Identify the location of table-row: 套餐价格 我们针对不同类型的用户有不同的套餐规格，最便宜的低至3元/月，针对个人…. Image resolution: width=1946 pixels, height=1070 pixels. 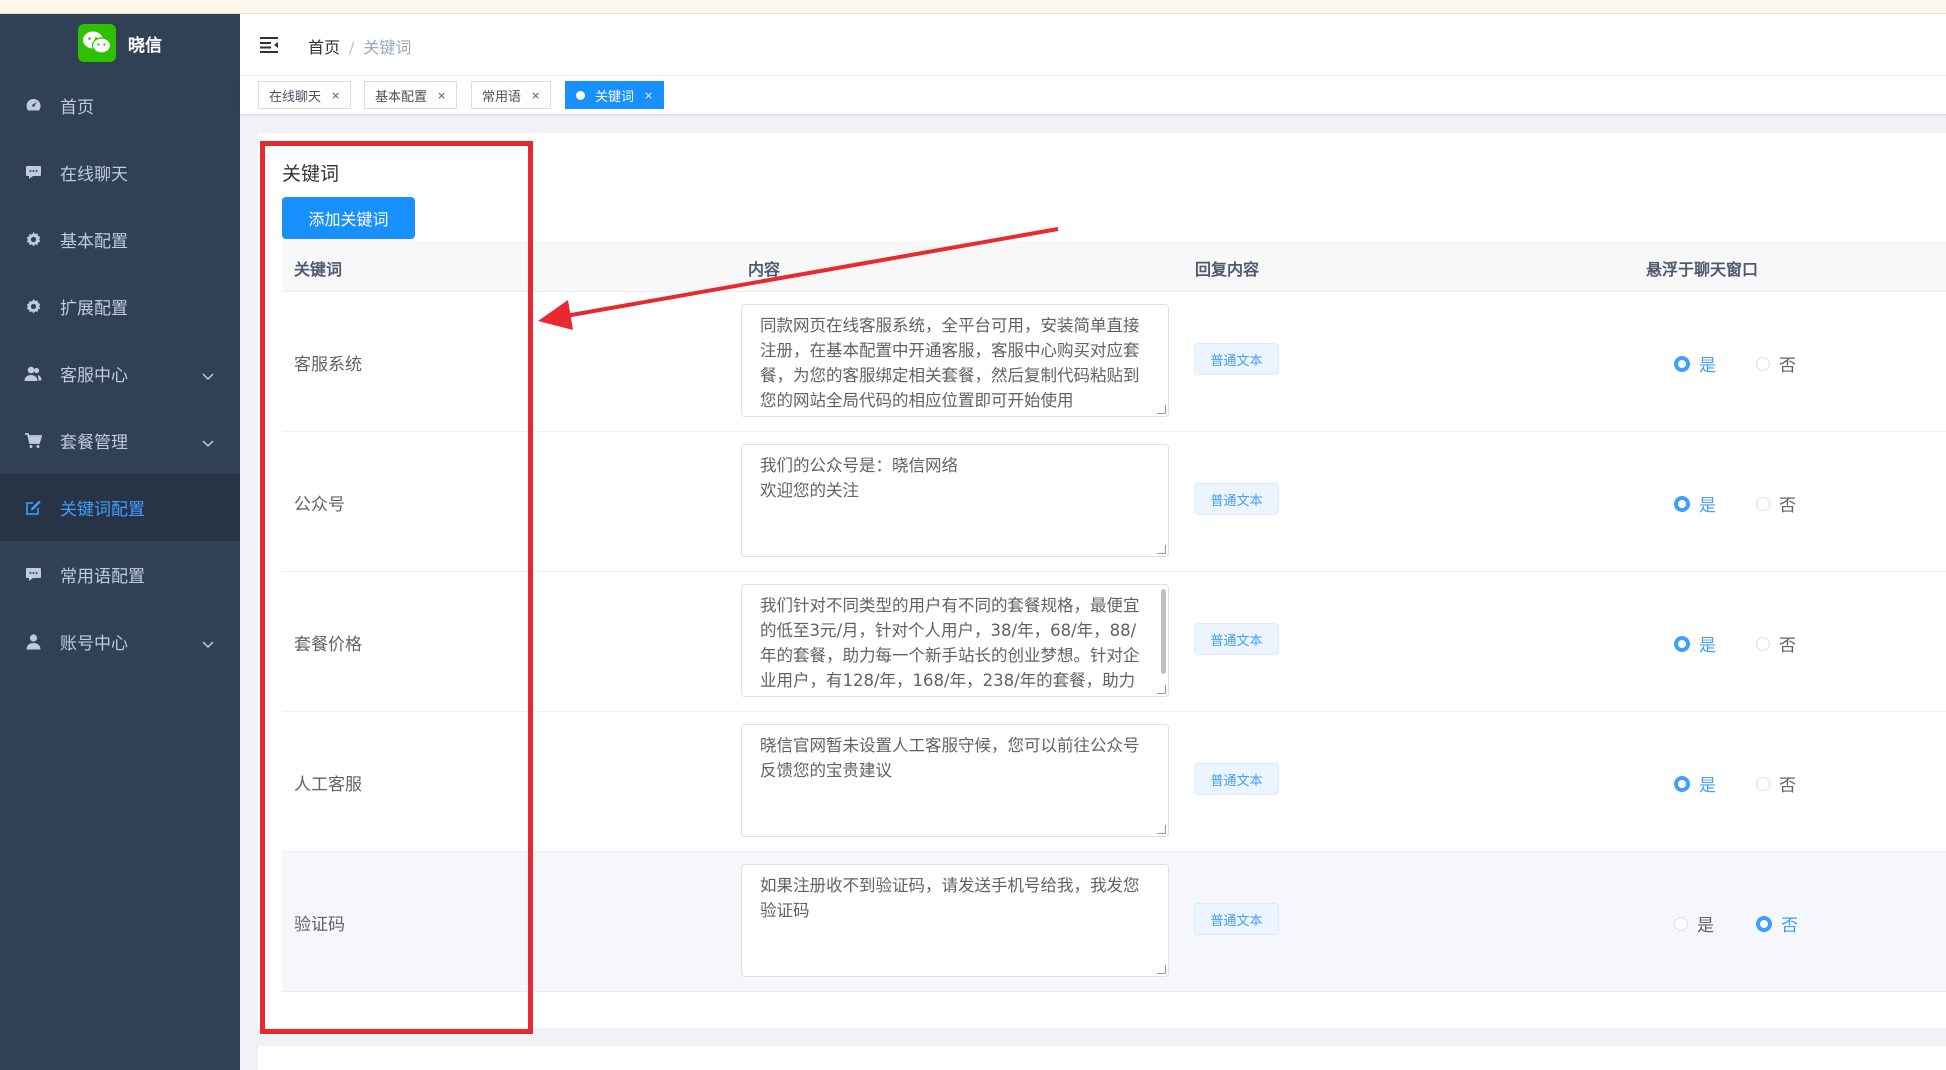
(1114, 642).